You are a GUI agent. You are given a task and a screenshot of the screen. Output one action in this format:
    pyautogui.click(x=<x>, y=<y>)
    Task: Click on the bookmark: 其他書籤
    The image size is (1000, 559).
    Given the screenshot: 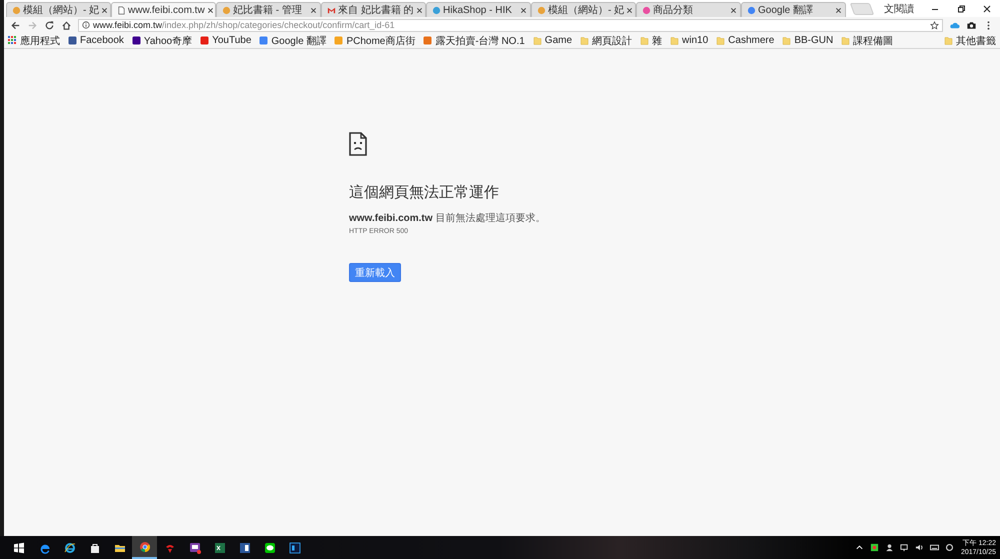 What is the action you would take?
    pyautogui.click(x=970, y=41)
    